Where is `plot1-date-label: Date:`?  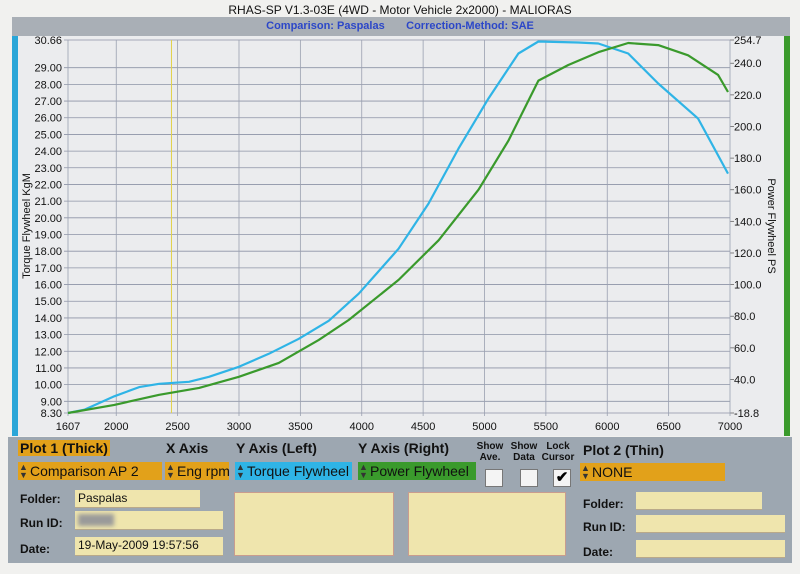
plot1-date-label: Date: is located at coordinates (35, 549).